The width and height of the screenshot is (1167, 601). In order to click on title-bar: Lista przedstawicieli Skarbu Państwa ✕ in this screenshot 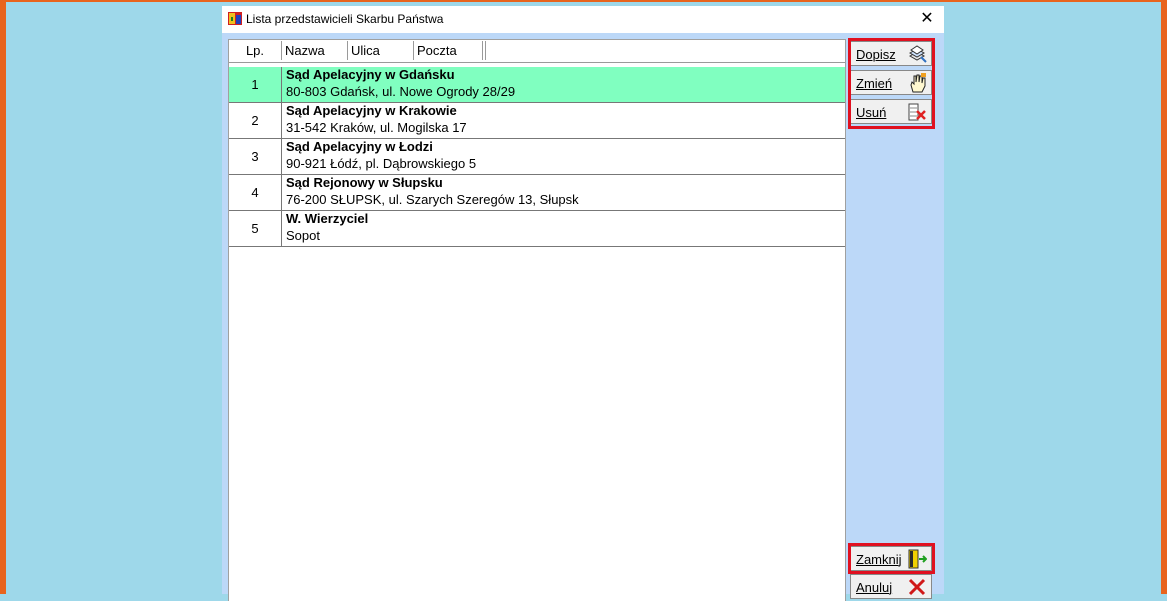, I will do `click(583, 19)`.